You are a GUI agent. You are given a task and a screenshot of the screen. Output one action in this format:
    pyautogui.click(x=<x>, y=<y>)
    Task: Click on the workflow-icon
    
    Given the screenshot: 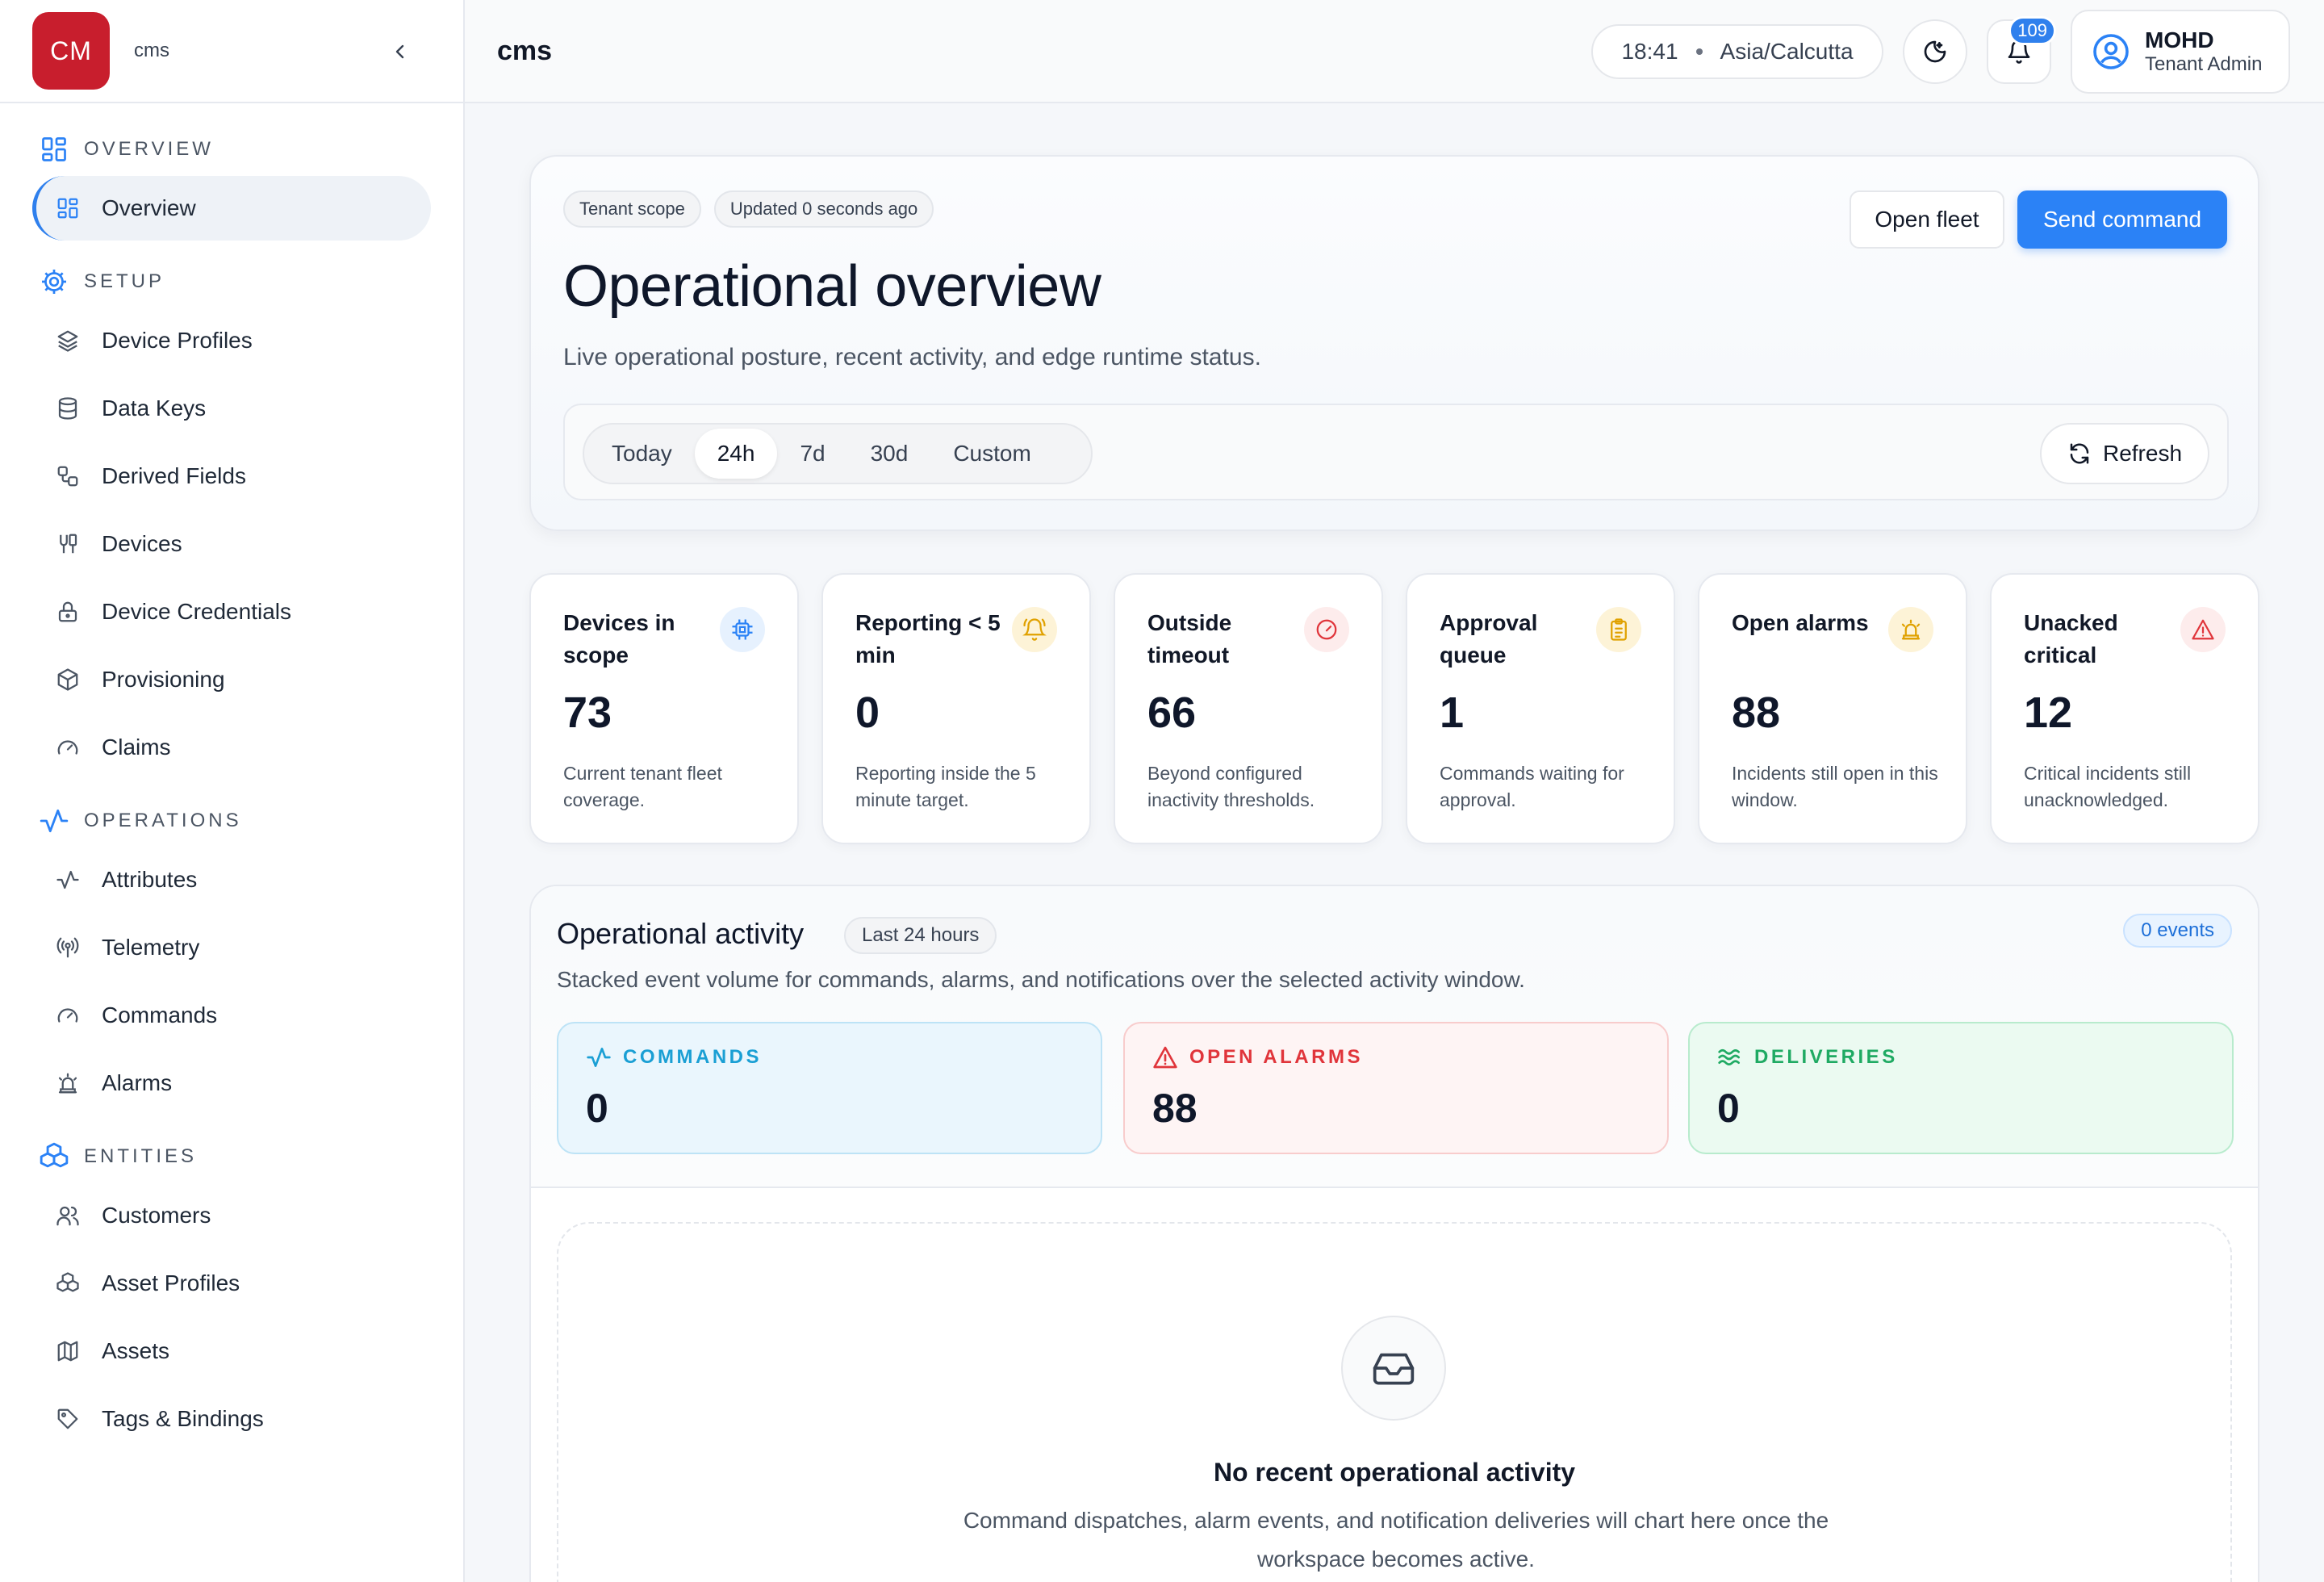 What is the action you would take?
    pyautogui.click(x=68, y=476)
    